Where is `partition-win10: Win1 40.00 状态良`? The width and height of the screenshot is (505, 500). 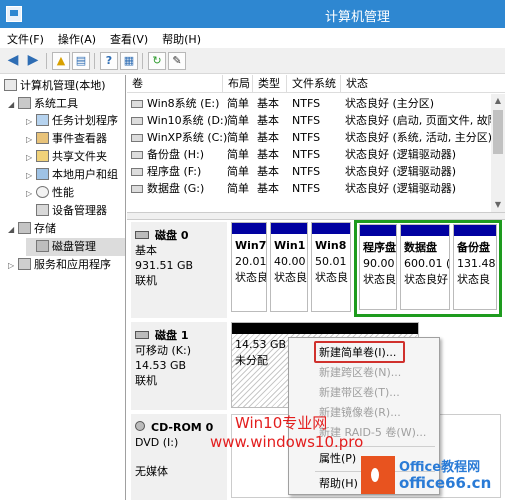 partition-win10: Win1 40.00 状态良 is located at coordinates (289, 267).